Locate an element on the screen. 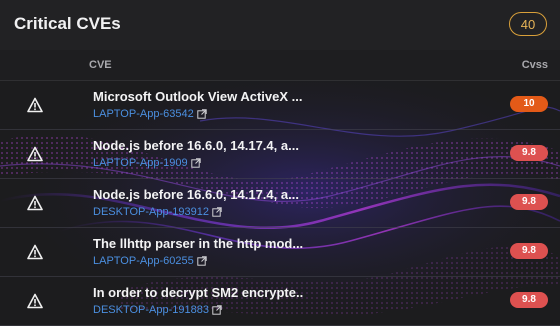 This screenshot has height=326, width=560. cvss-score-badge: 10 is located at coordinates (529, 104).